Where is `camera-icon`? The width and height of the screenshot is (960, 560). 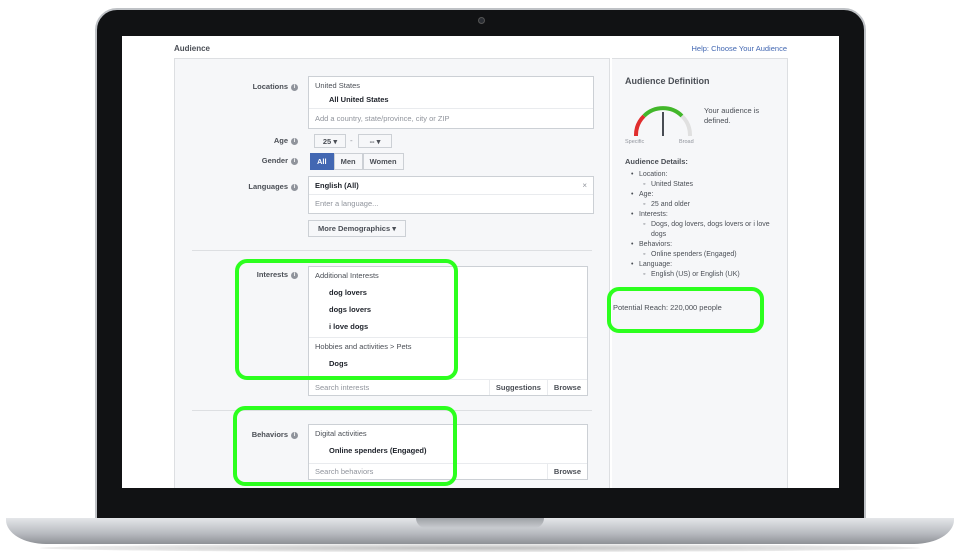
camera-icon is located at coordinates (481, 20).